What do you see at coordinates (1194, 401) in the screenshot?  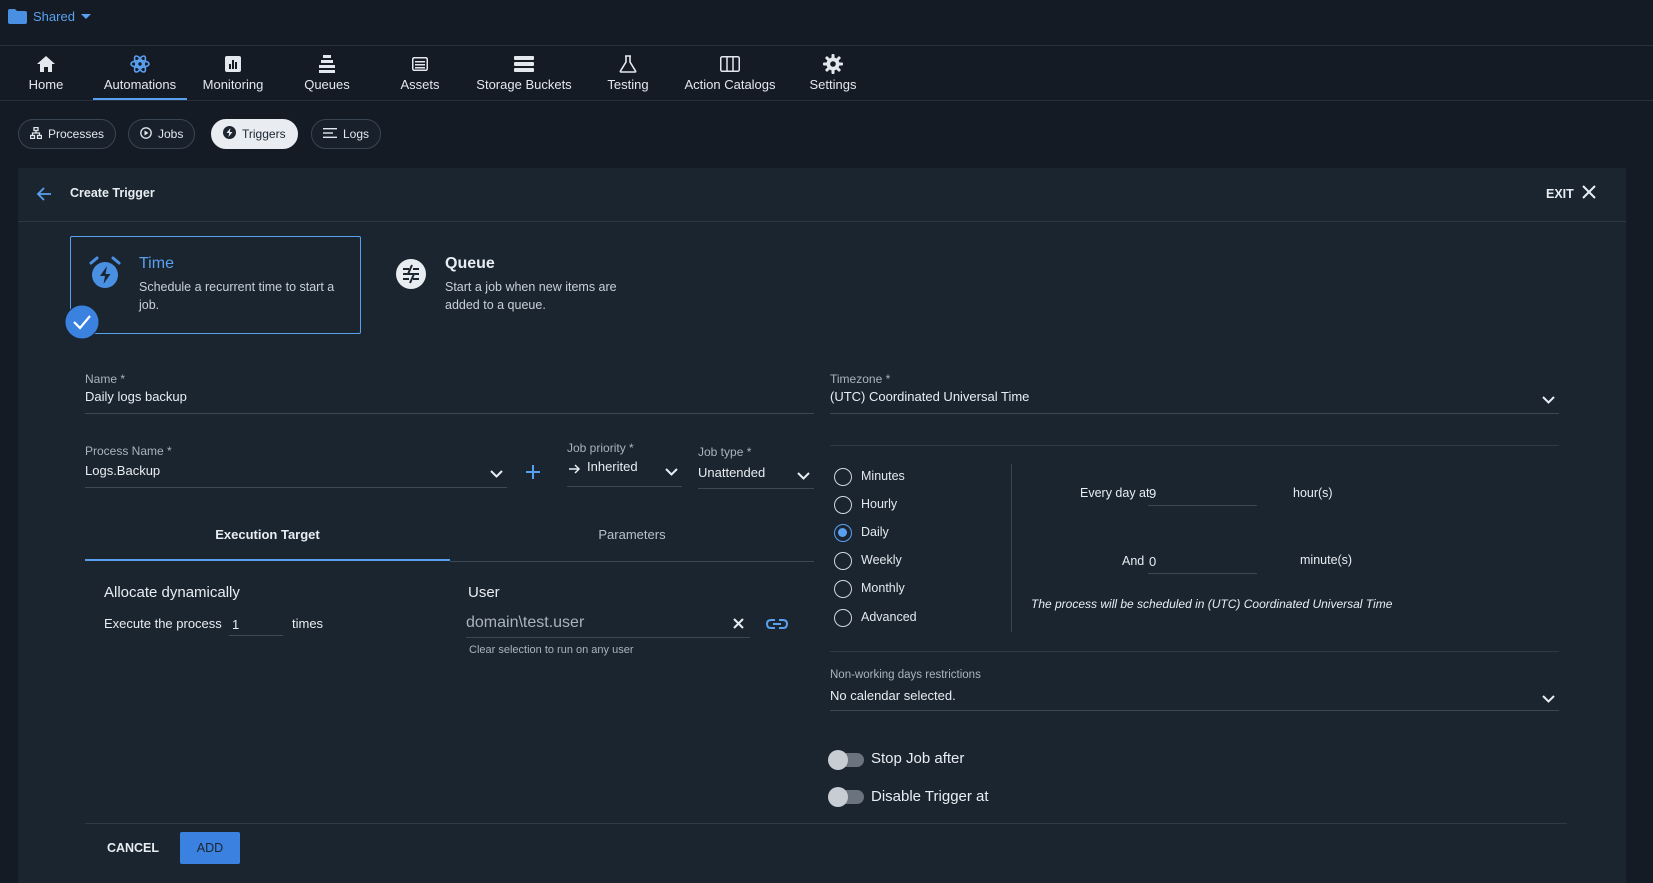 I see `timezone-select: (UTC) Coordinated Universal Time` at bounding box center [1194, 401].